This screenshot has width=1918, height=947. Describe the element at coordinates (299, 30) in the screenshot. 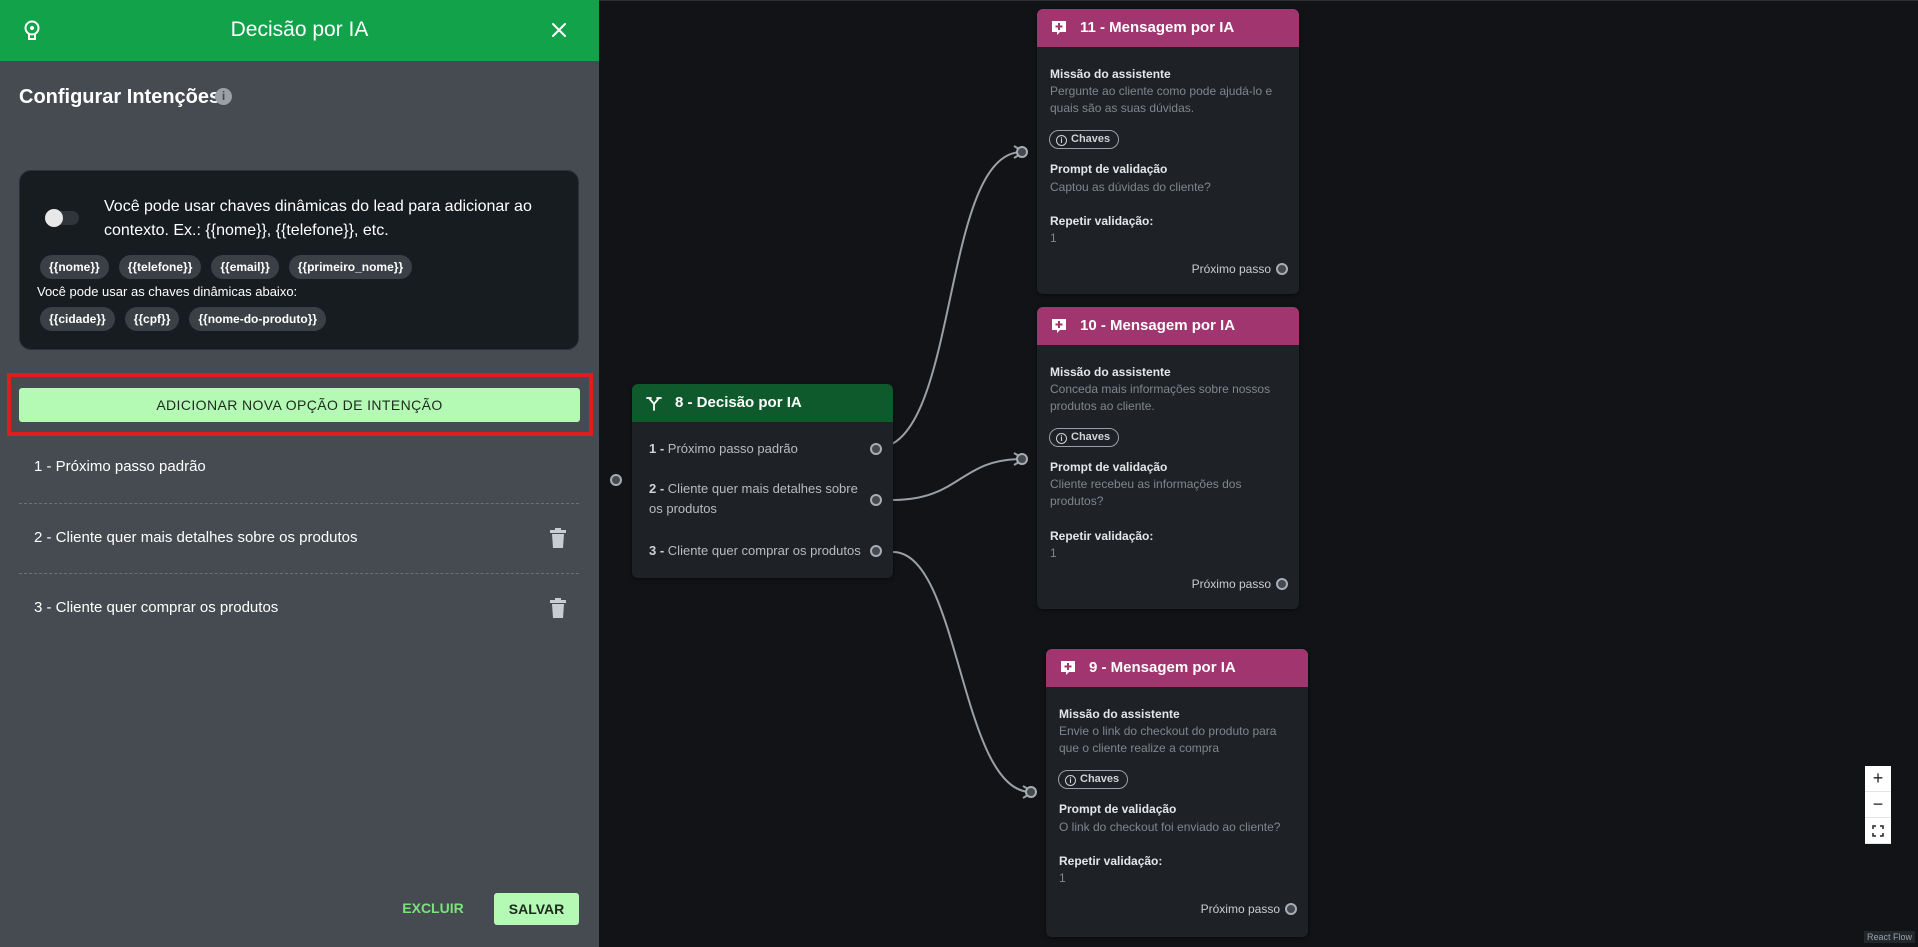

I see `panel-header: Decisão por IA` at that location.